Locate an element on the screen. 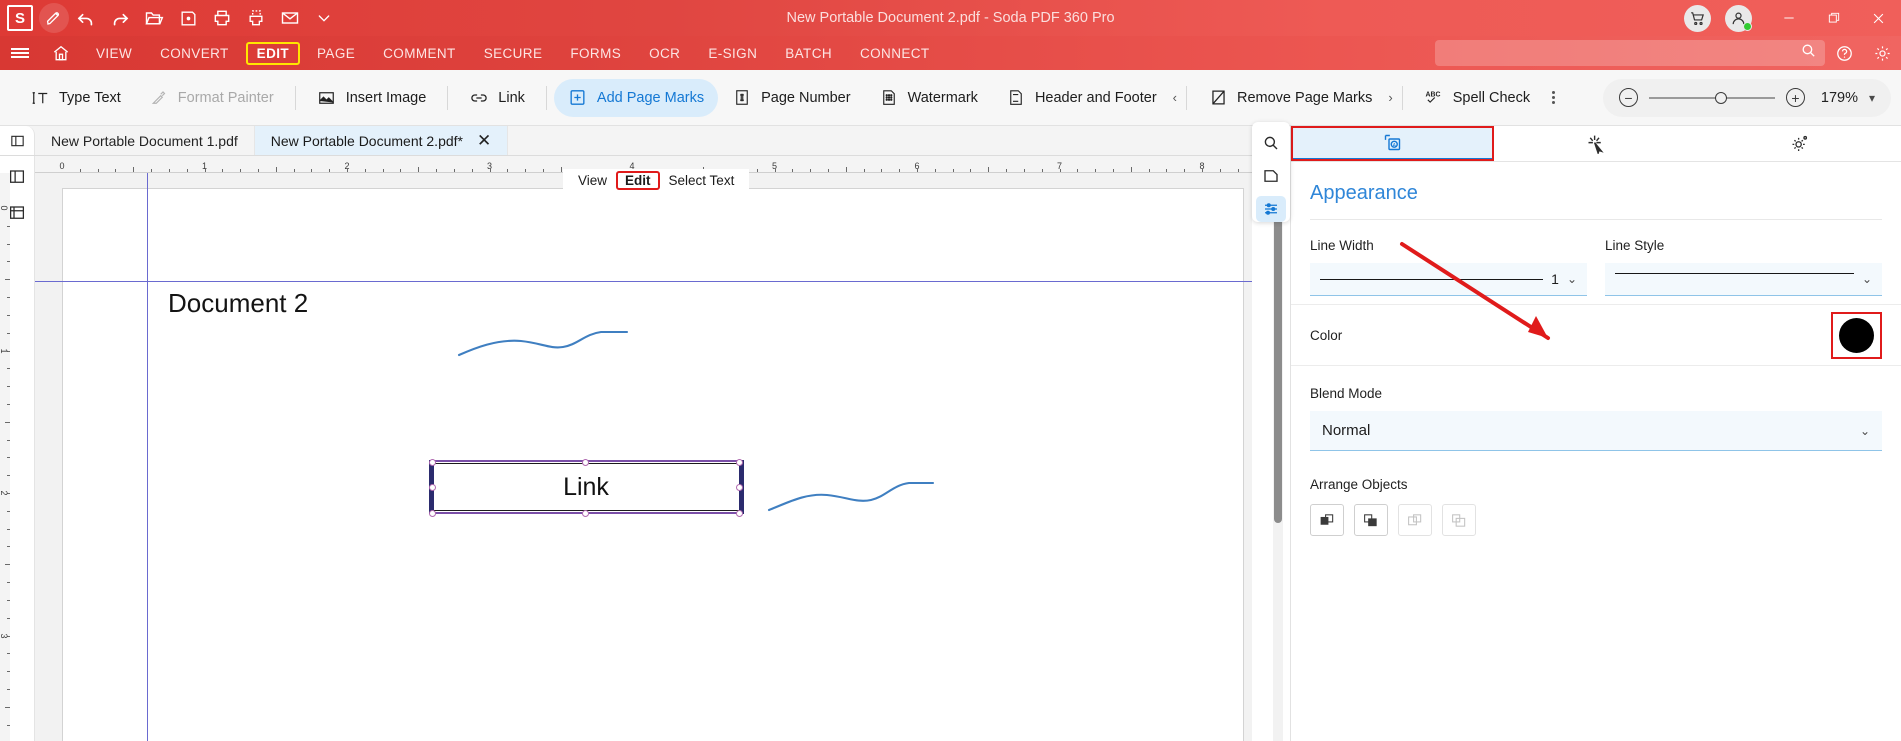  menu-item-secure: SECURE is located at coordinates (513, 53).